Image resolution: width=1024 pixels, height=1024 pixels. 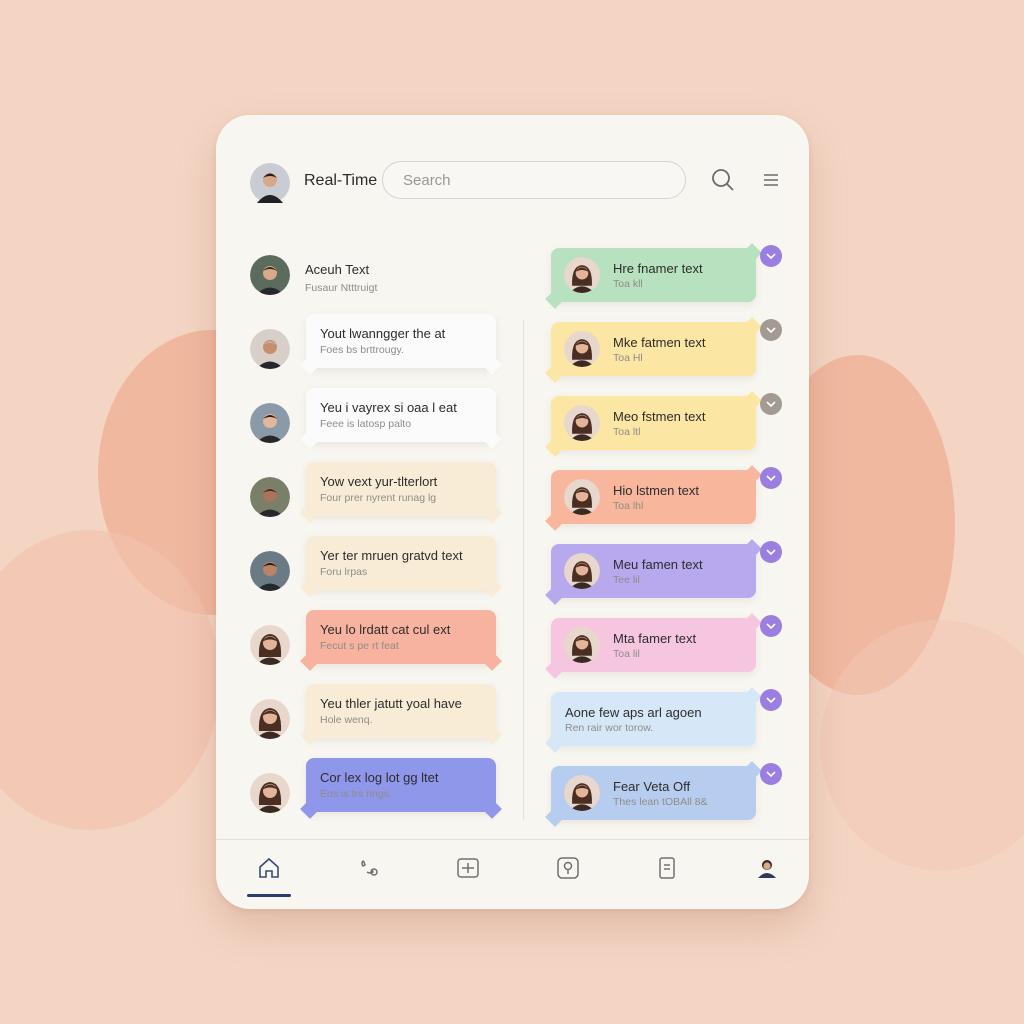 I want to click on message-preview: Foru lrpas, so click(x=344, y=572).